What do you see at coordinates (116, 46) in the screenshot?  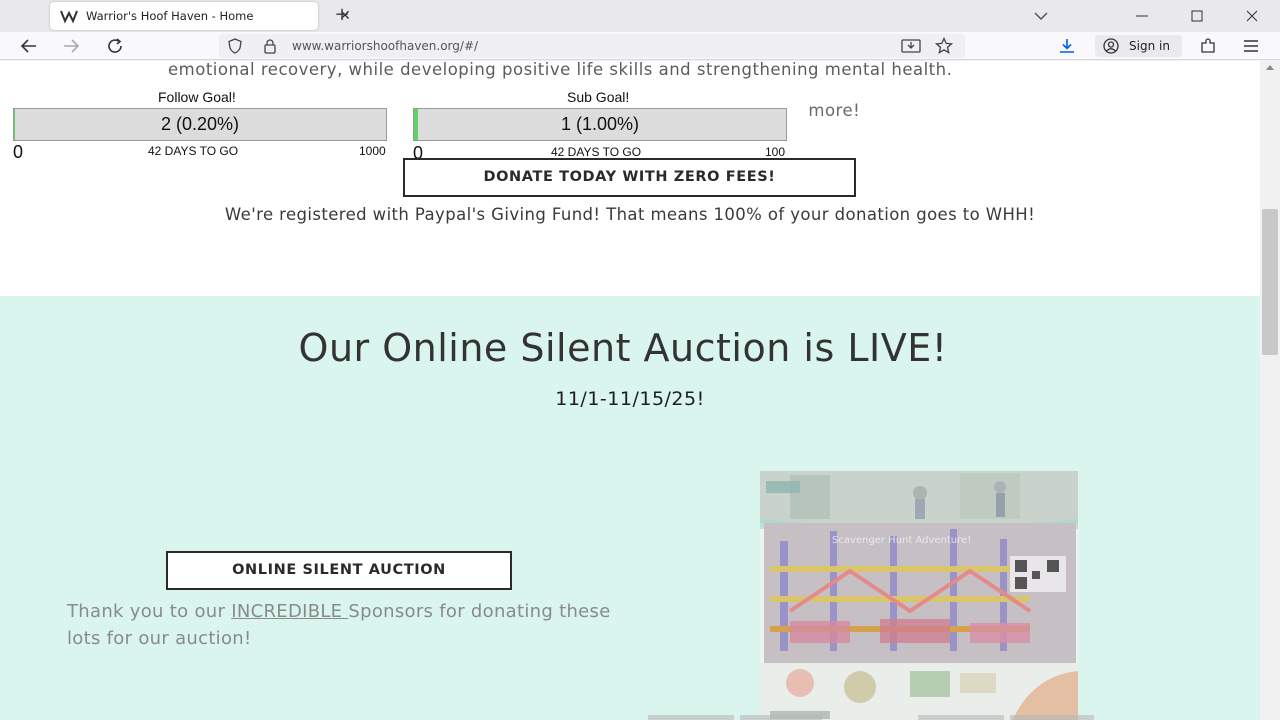 I see `reload-icon` at bounding box center [116, 46].